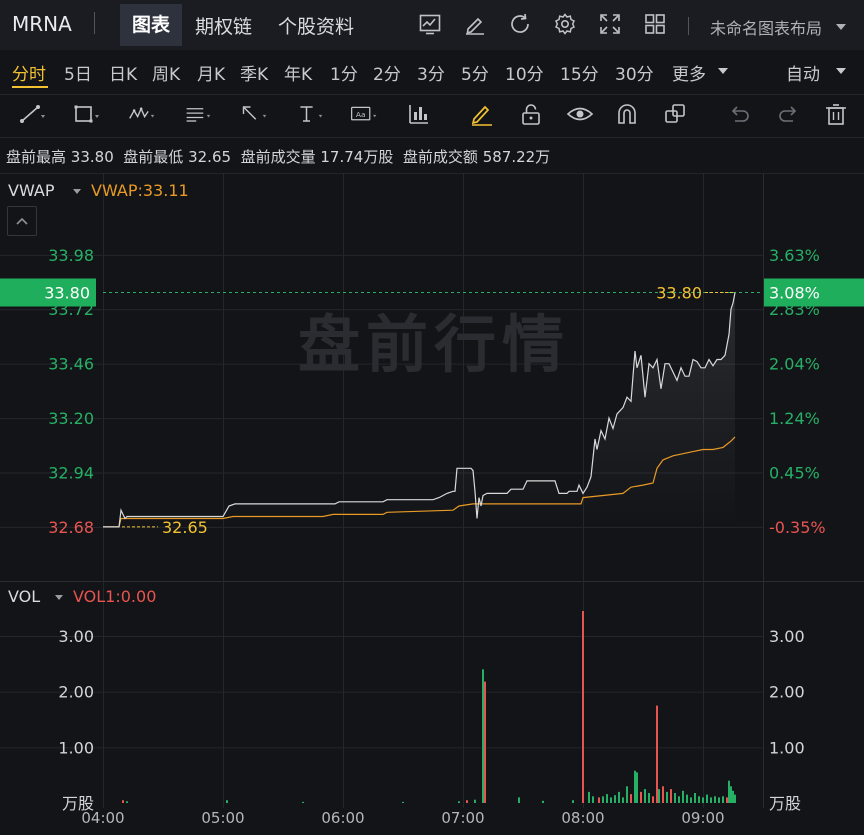 The height and width of the screenshot is (835, 864). Describe the element at coordinates (794, 473) in the screenshot. I see `y-pct-label: 0.45%` at that location.